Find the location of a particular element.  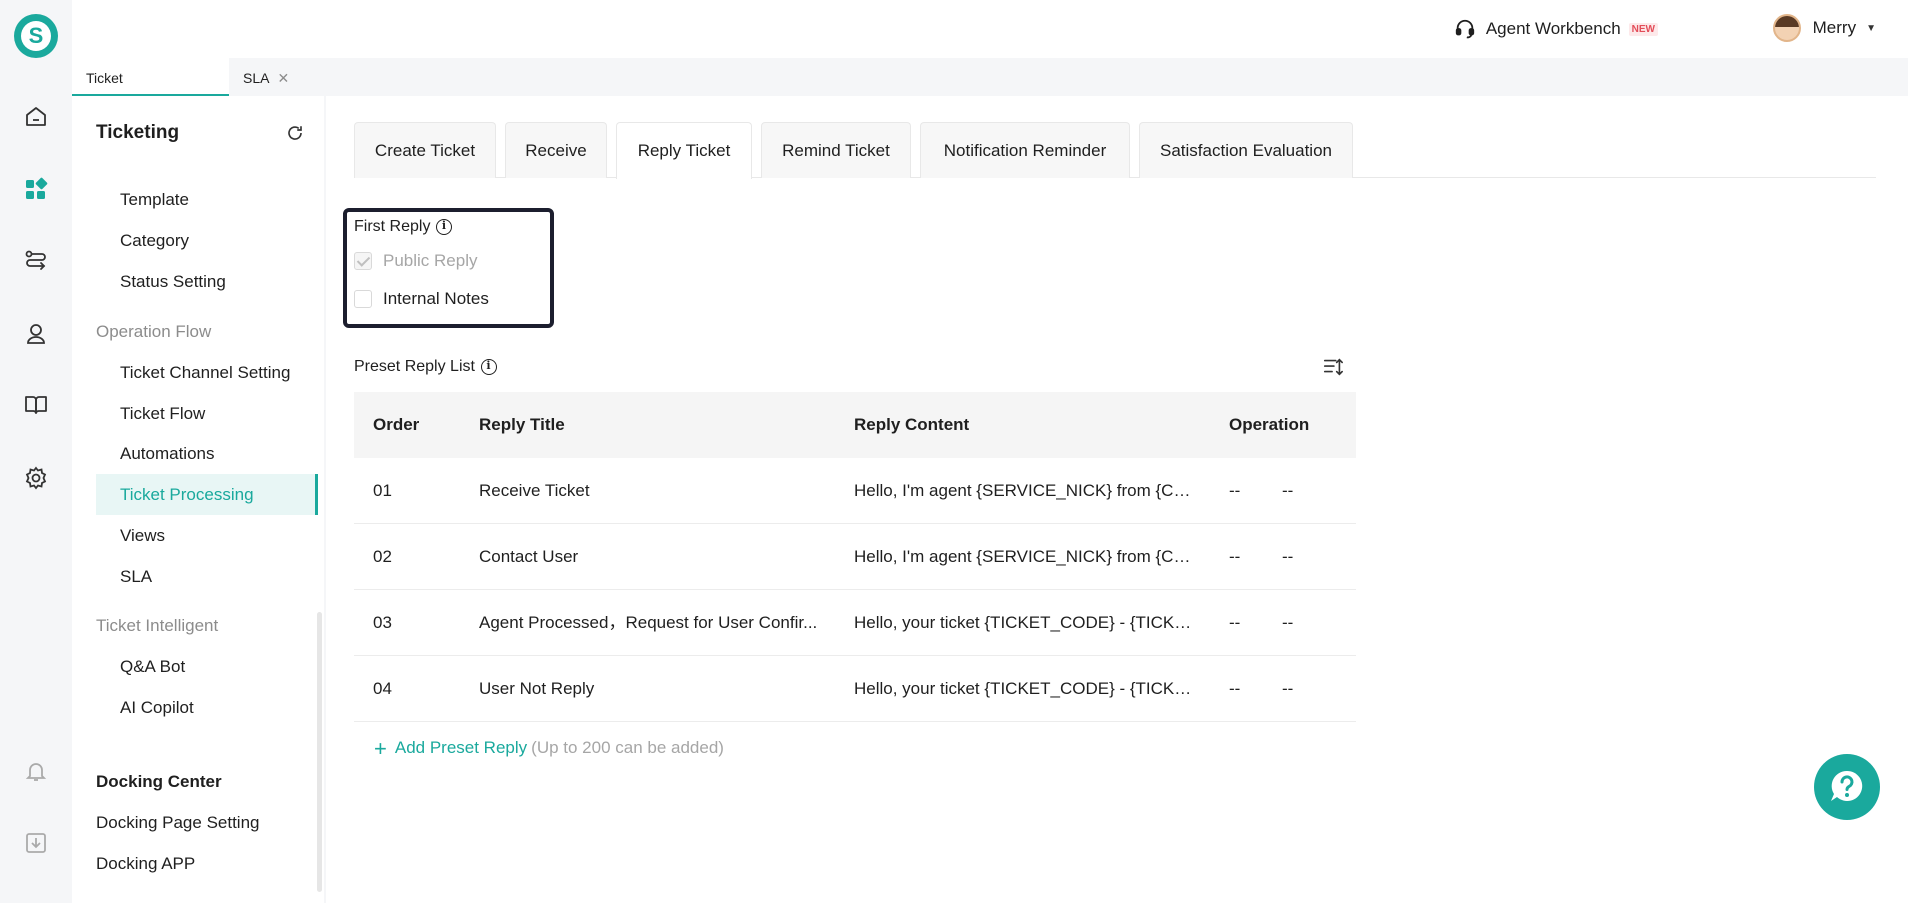

sidebar-group-ticket-intelligent: Ticket Intelligent is located at coordinates (157, 626).